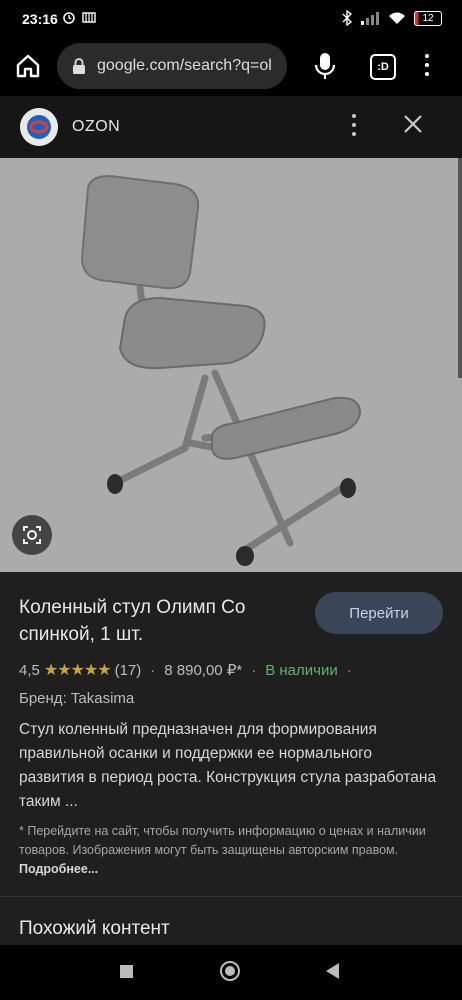 Image resolution: width=462 pixels, height=1000 pixels. What do you see at coordinates (96, 126) in the screenshot?
I see `site-name: OZON` at bounding box center [96, 126].